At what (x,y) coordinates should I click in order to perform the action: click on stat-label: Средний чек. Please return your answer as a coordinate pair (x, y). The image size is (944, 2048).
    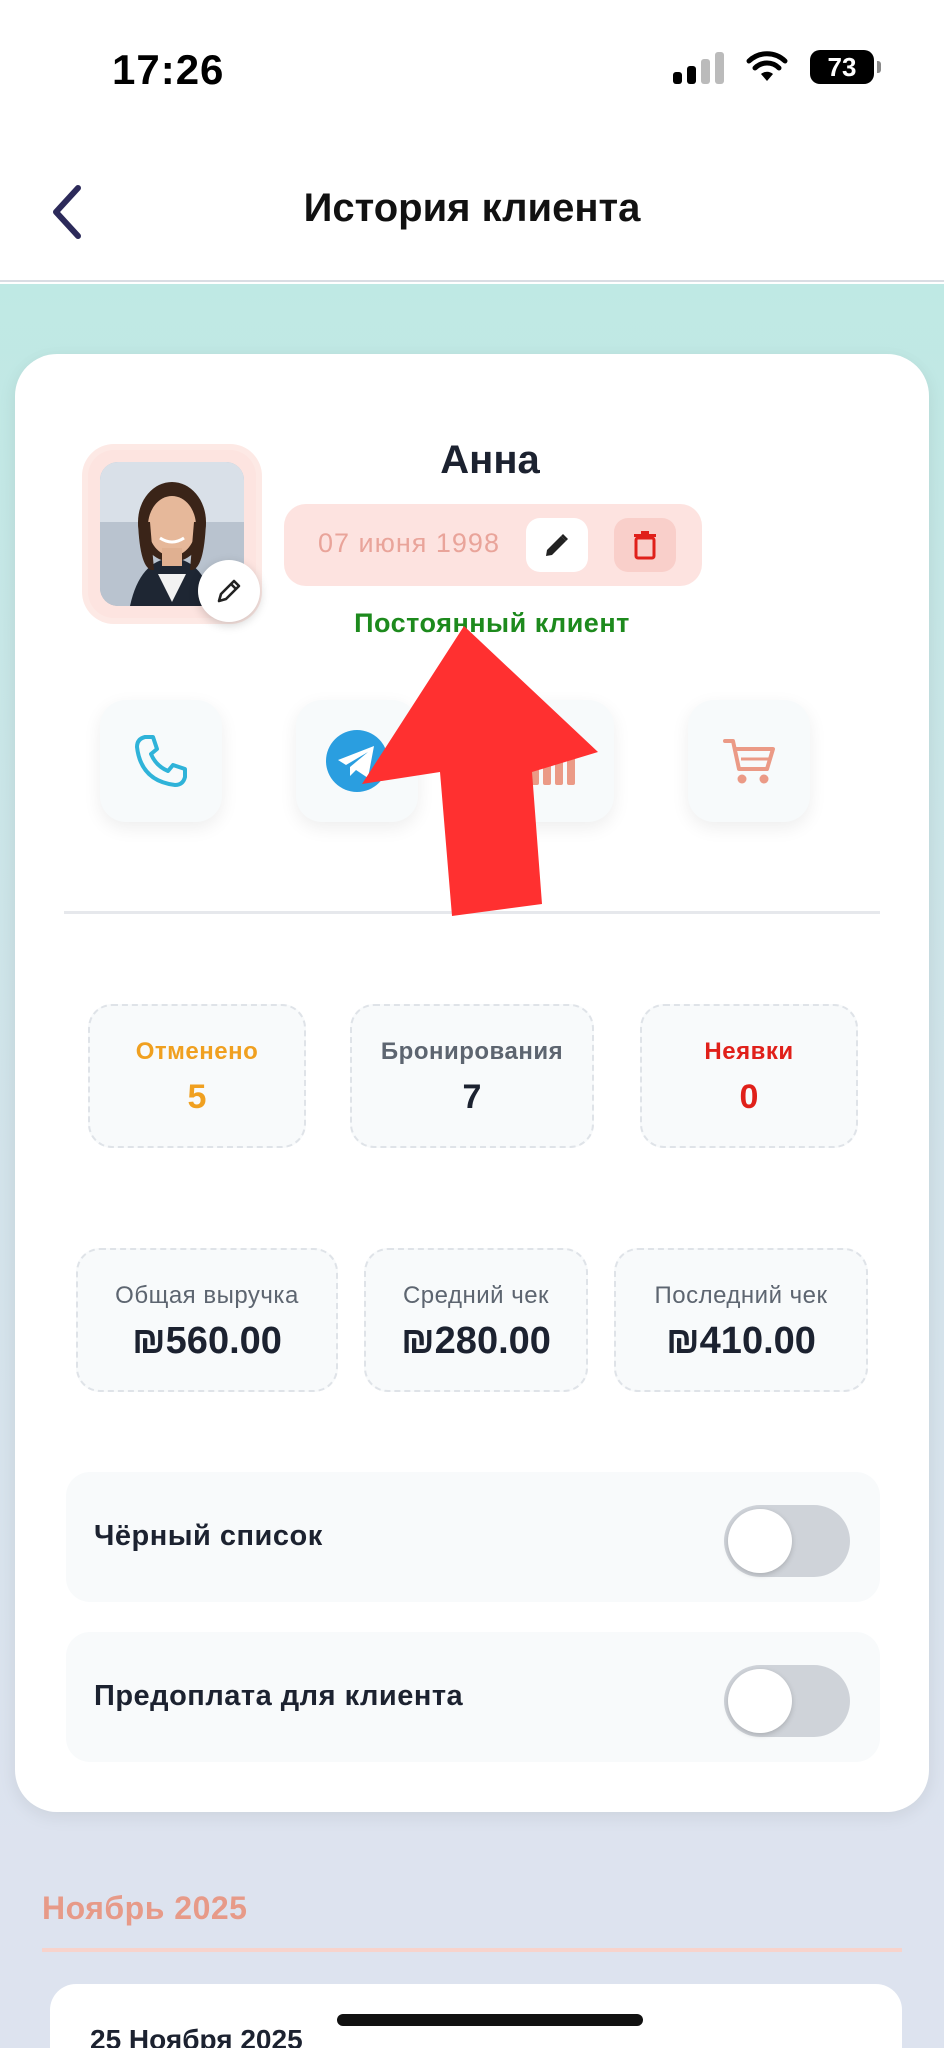
    Looking at the image, I should click on (476, 1295).